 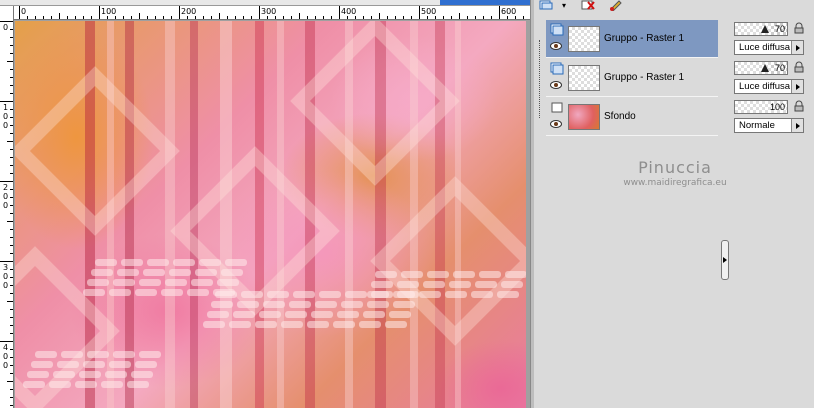 What do you see at coordinates (557, 107) in the screenshot?
I see `layer-raster-icon` at bounding box center [557, 107].